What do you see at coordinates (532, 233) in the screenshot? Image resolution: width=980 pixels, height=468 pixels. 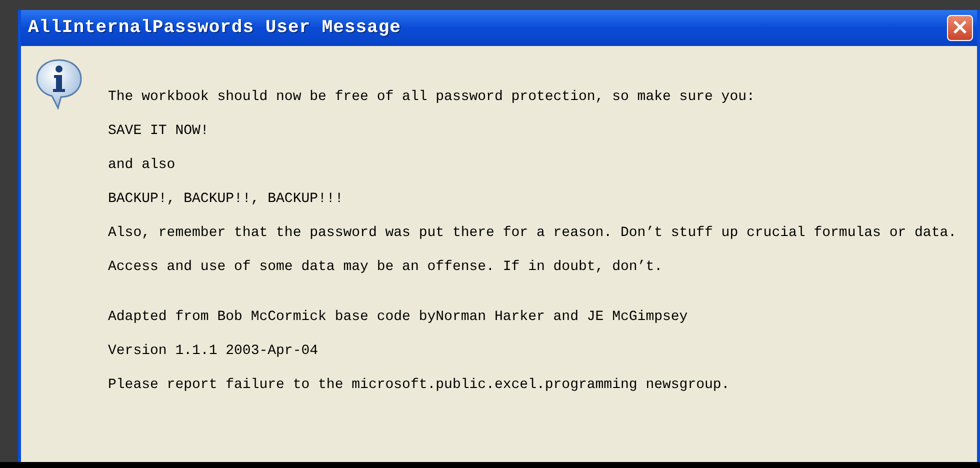 I see `message-line: Also, remember that the password was put there for a reason. Don’t stuff up crucial formulas or data.` at bounding box center [532, 233].